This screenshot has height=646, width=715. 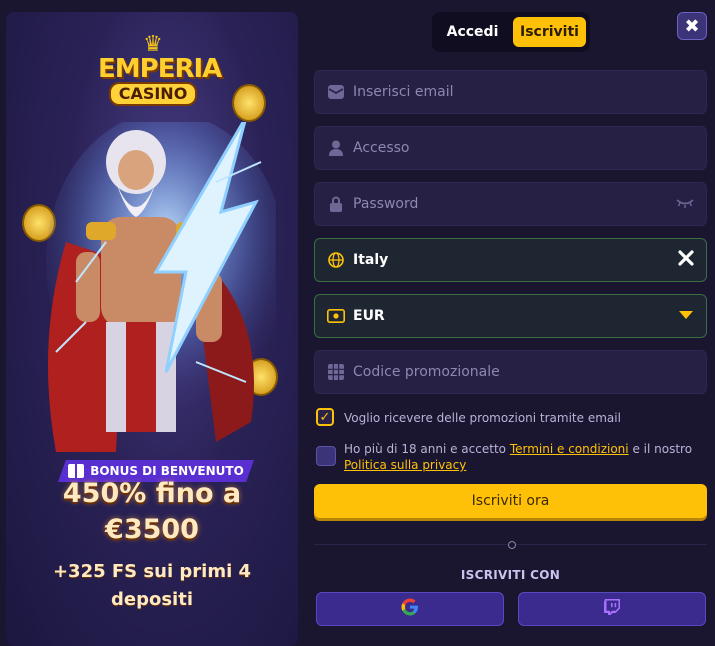 What do you see at coordinates (326, 456) in the screenshot?
I see `age-terms-checkbox` at bounding box center [326, 456].